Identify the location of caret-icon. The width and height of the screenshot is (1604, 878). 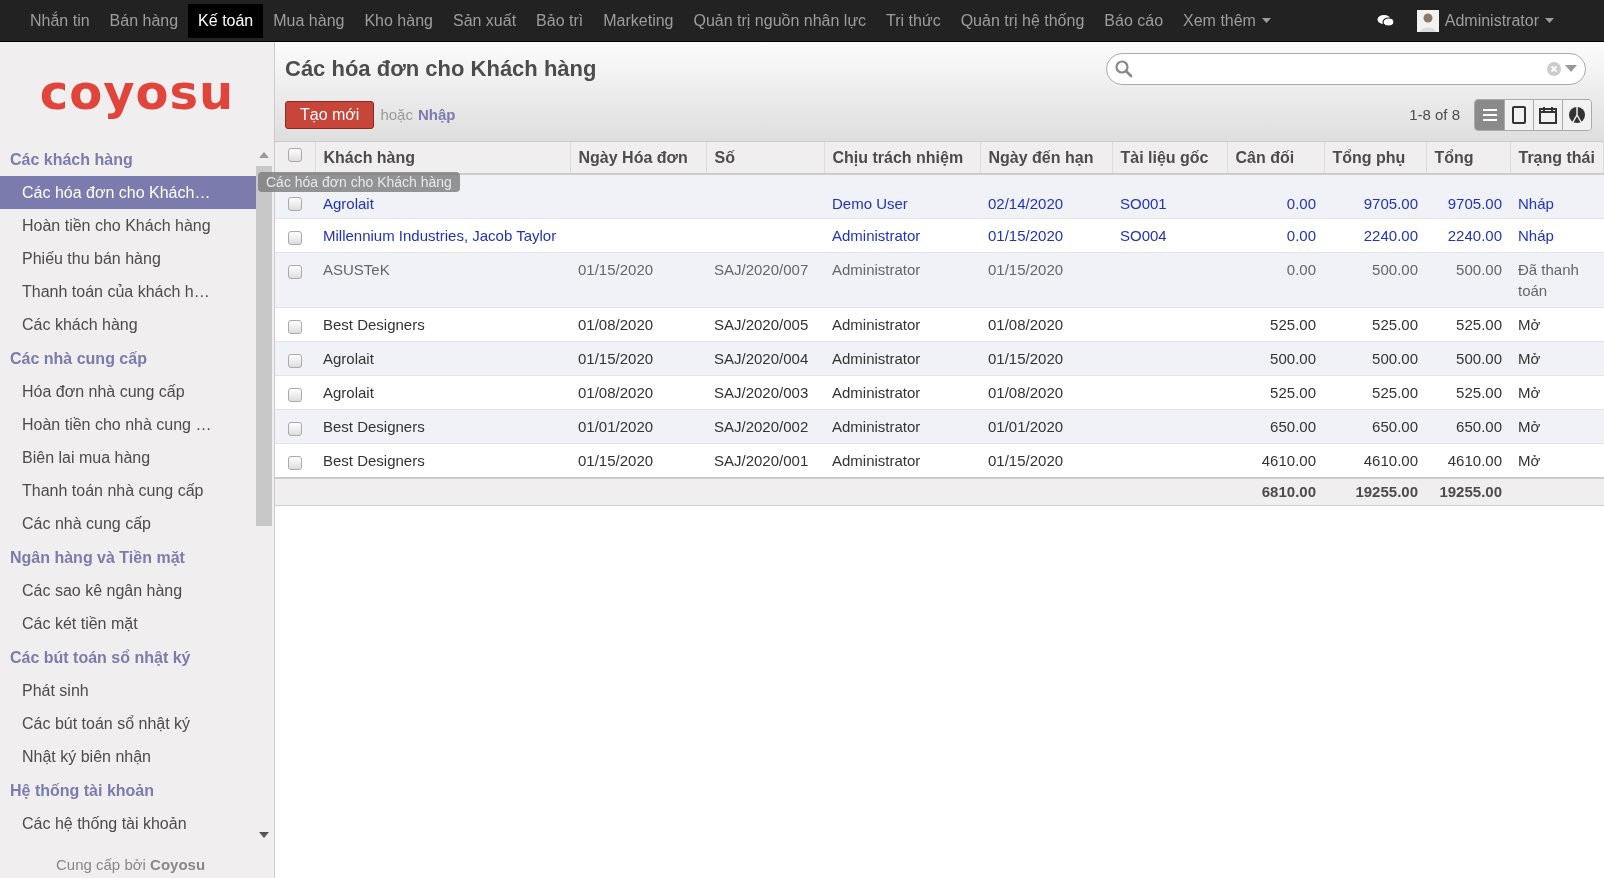
(1571, 68).